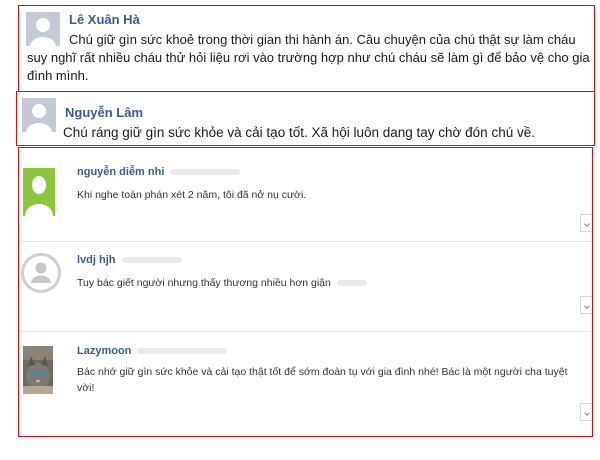 The width and height of the screenshot is (600, 460). What do you see at coordinates (159, 172) in the screenshot?
I see `commenter-name: nguyễn diễm nhi` at bounding box center [159, 172].